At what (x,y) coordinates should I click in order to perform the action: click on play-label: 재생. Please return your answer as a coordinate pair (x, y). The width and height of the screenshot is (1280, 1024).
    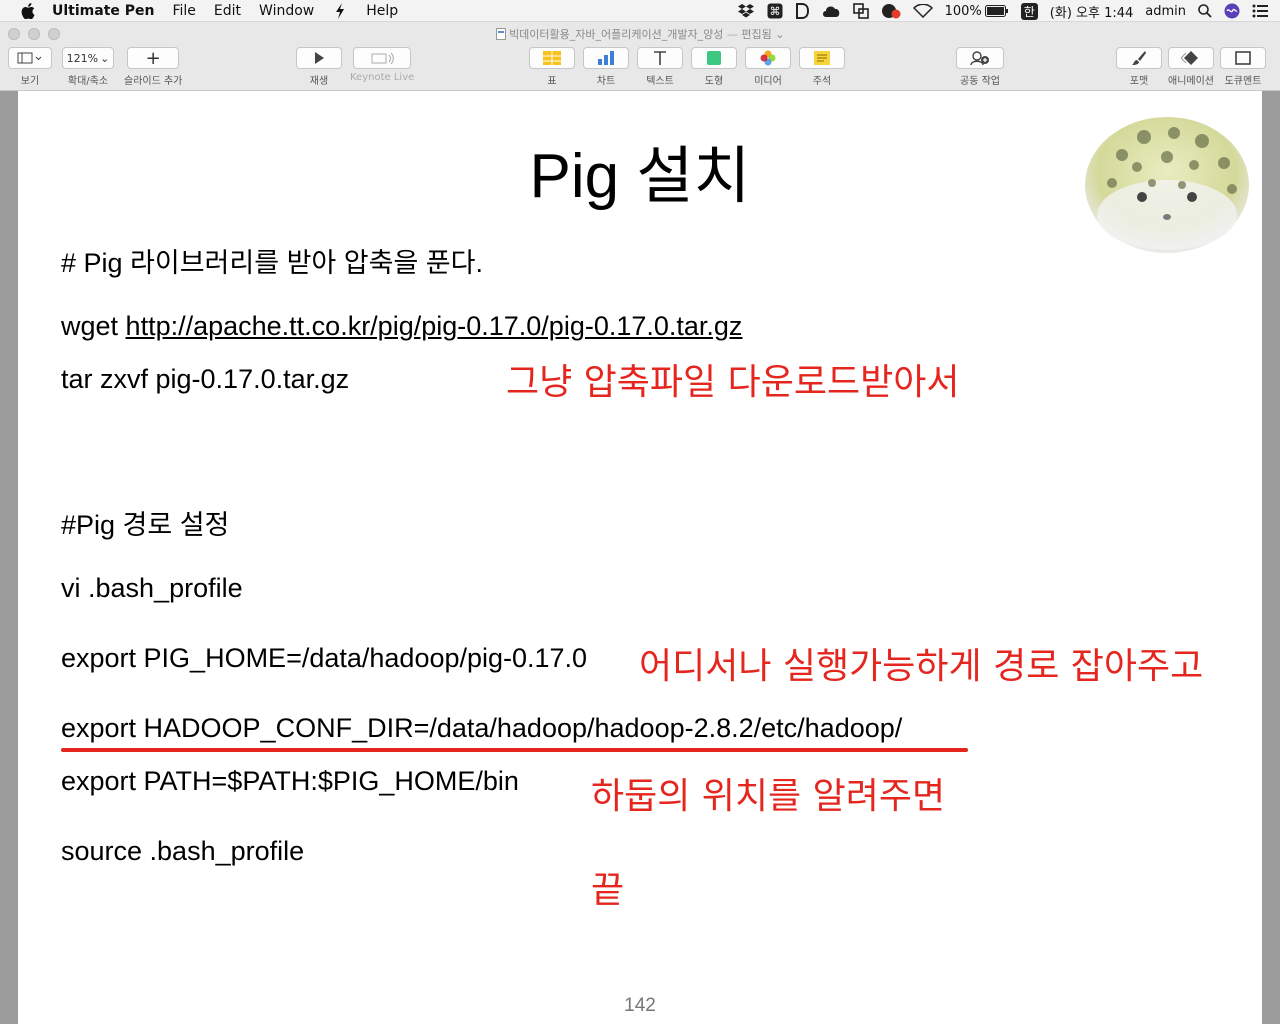
    Looking at the image, I should click on (319, 81).